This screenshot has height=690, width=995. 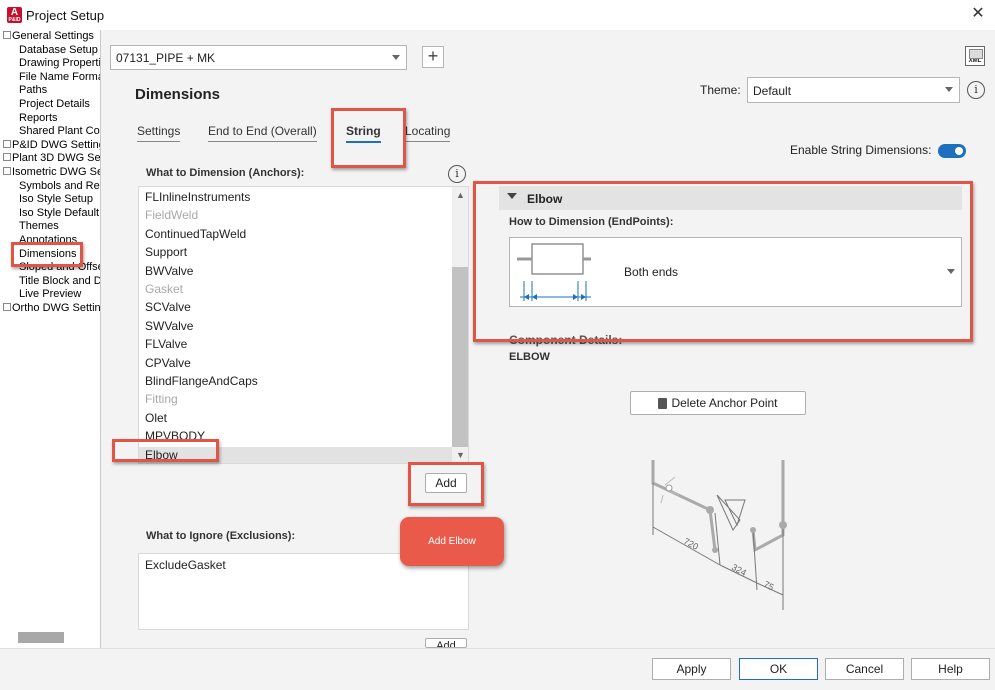 What do you see at coordinates (730, 198) in the screenshot?
I see `elbow-section-header` at bounding box center [730, 198].